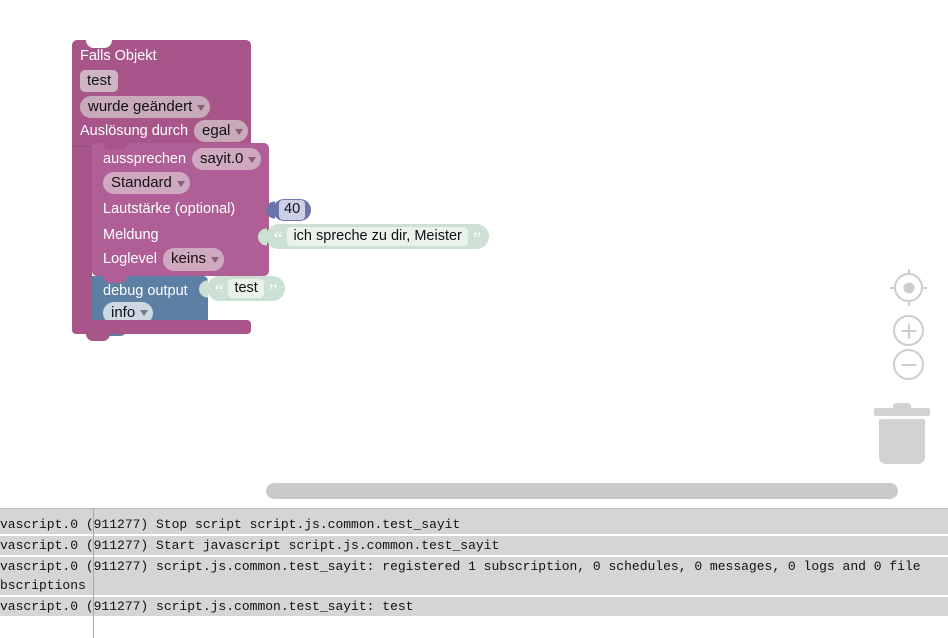  I want to click on event-block-foot, so click(161, 330).